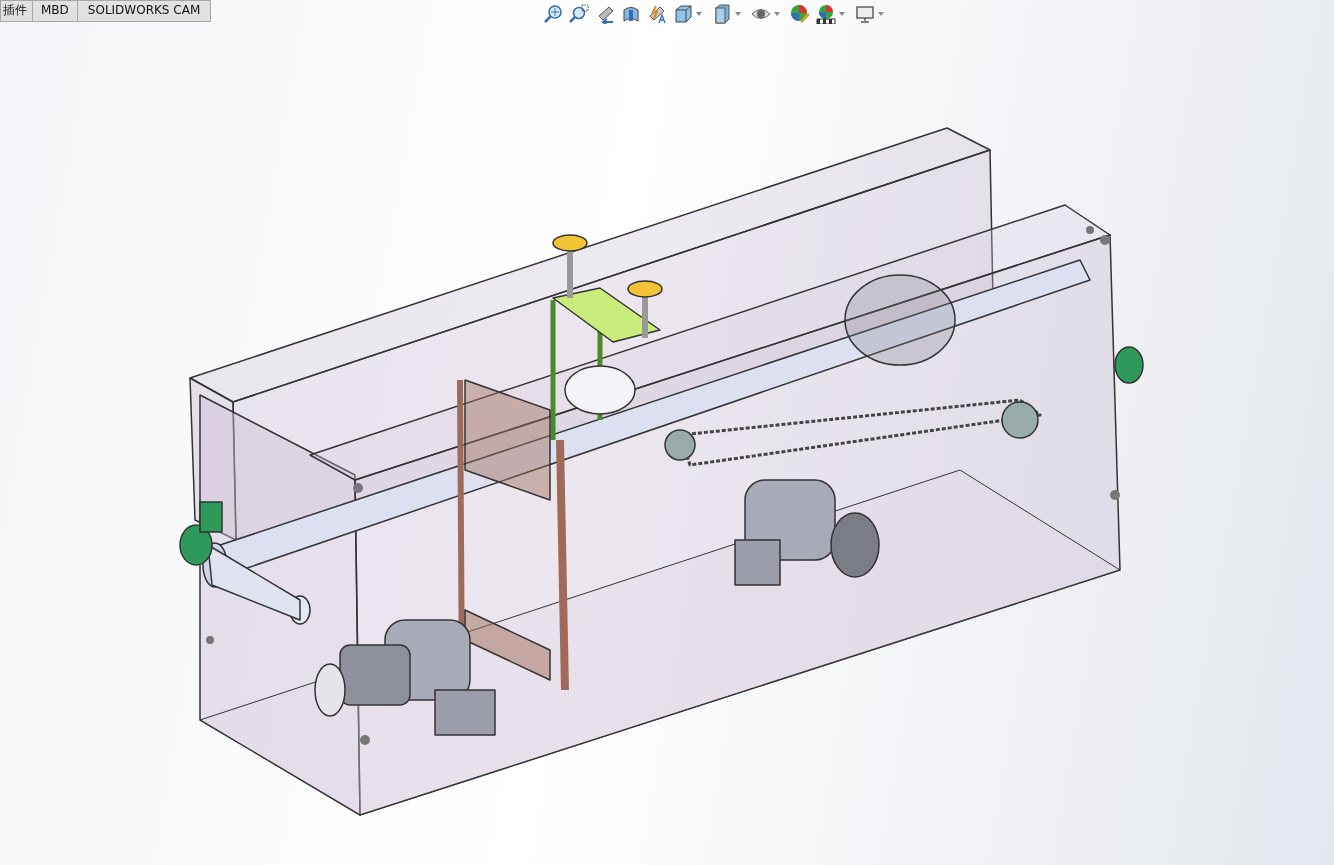 Image resolution: width=1334 pixels, height=865 pixels. I want to click on cylinder-section-icon, so click(631, 14).